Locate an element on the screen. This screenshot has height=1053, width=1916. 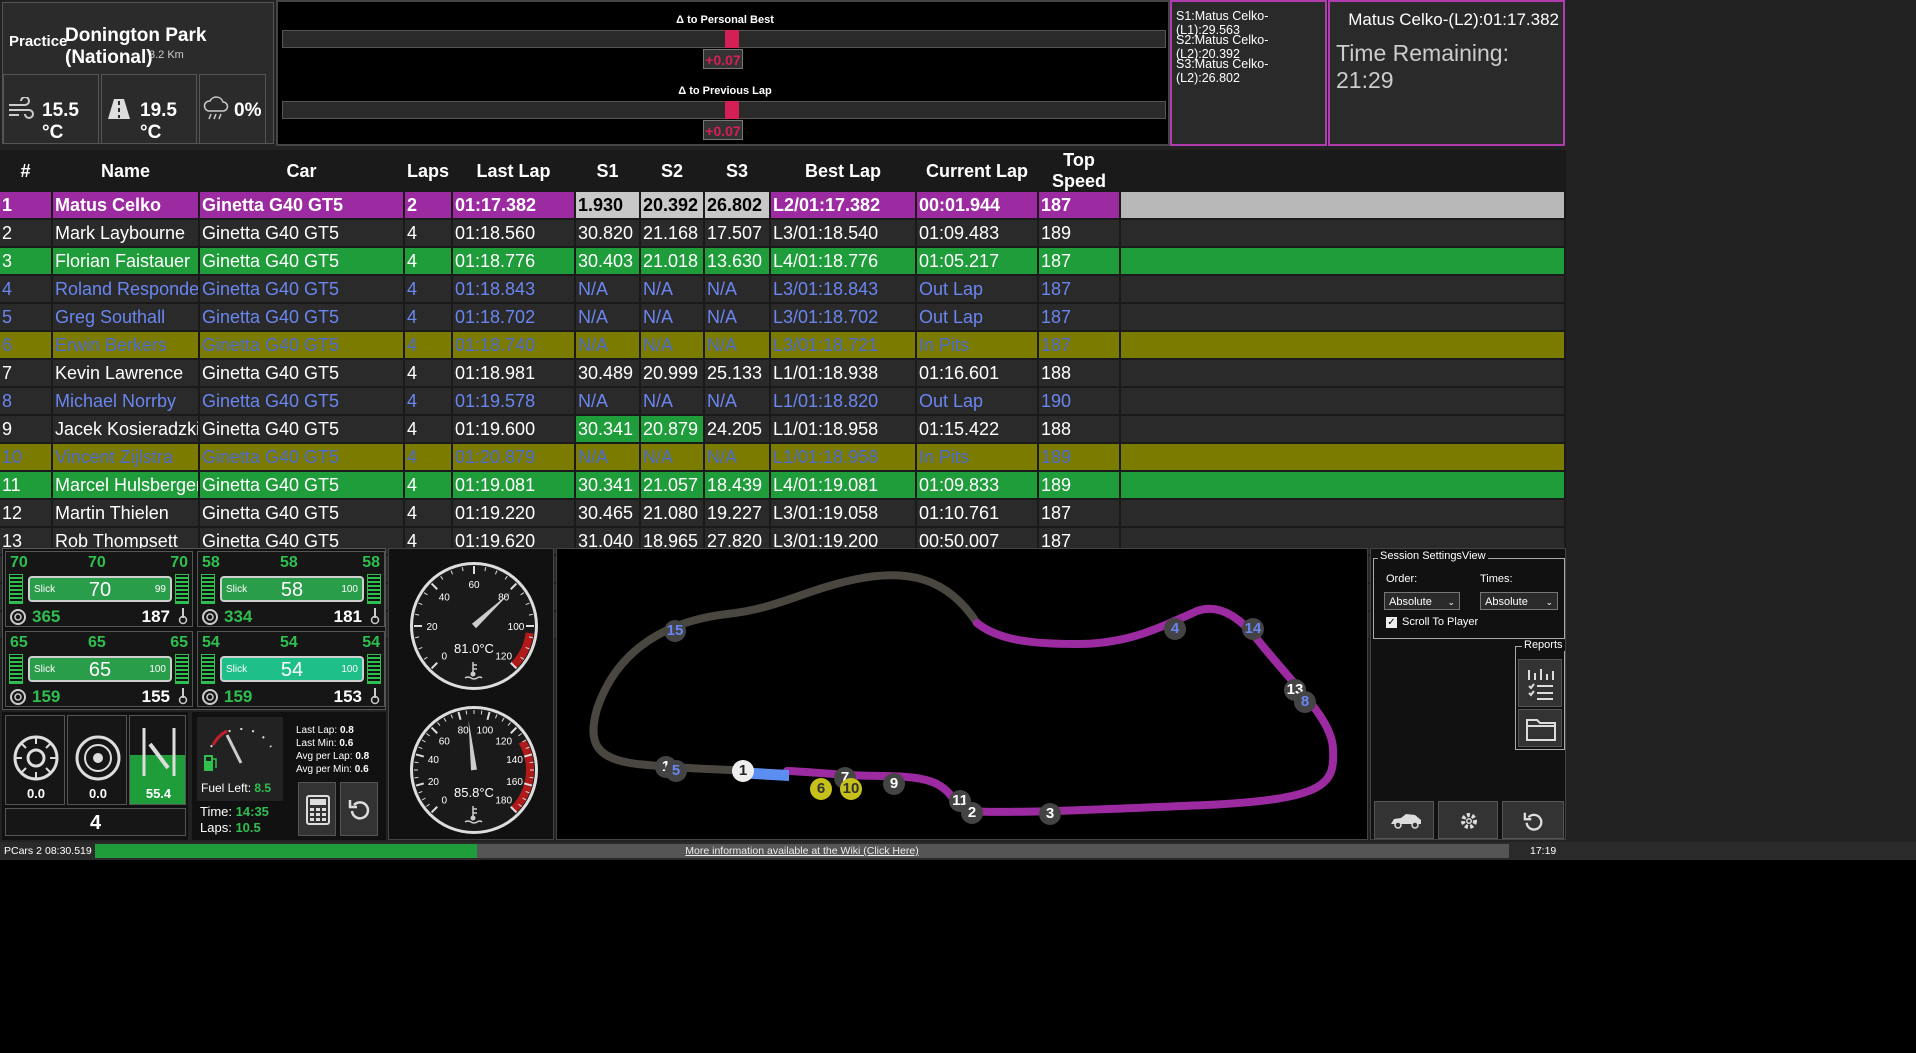
scroll-to-player-checkbox: ✓ is located at coordinates (1391, 622).